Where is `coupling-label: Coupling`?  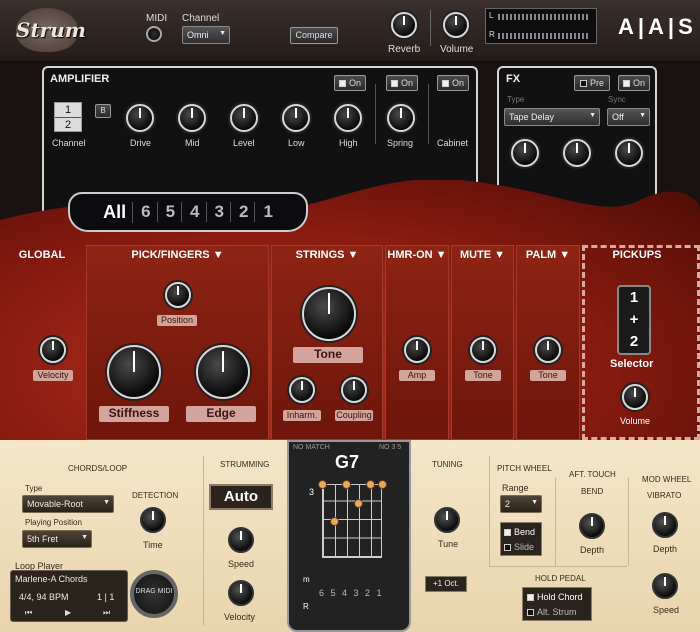
coupling-label: Coupling is located at coordinates (354, 415).